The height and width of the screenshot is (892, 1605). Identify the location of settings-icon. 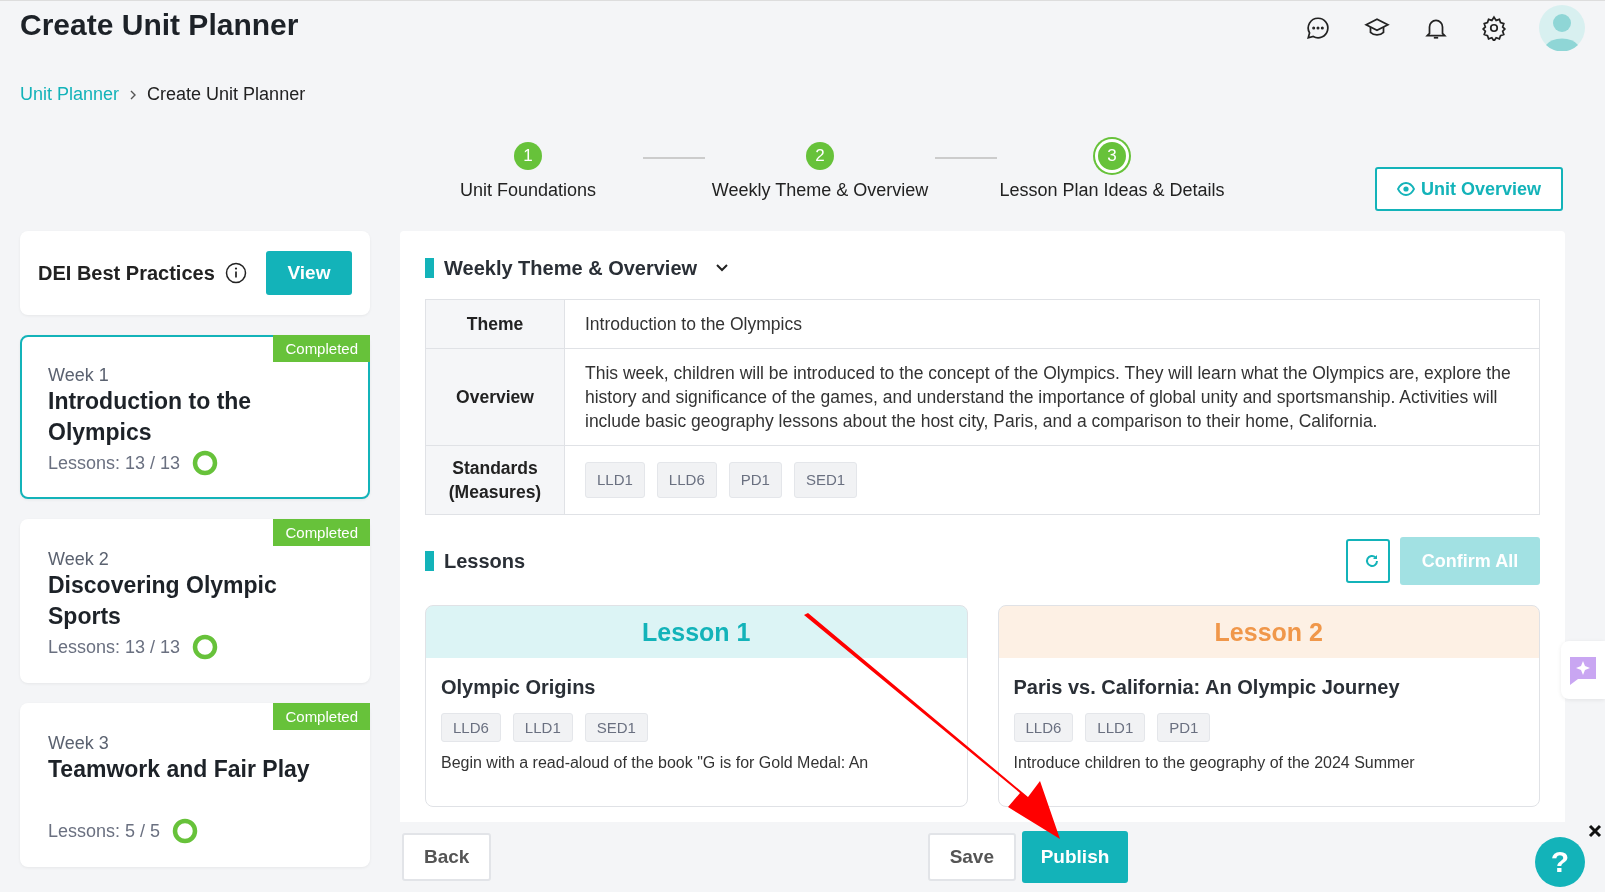
(1494, 28).